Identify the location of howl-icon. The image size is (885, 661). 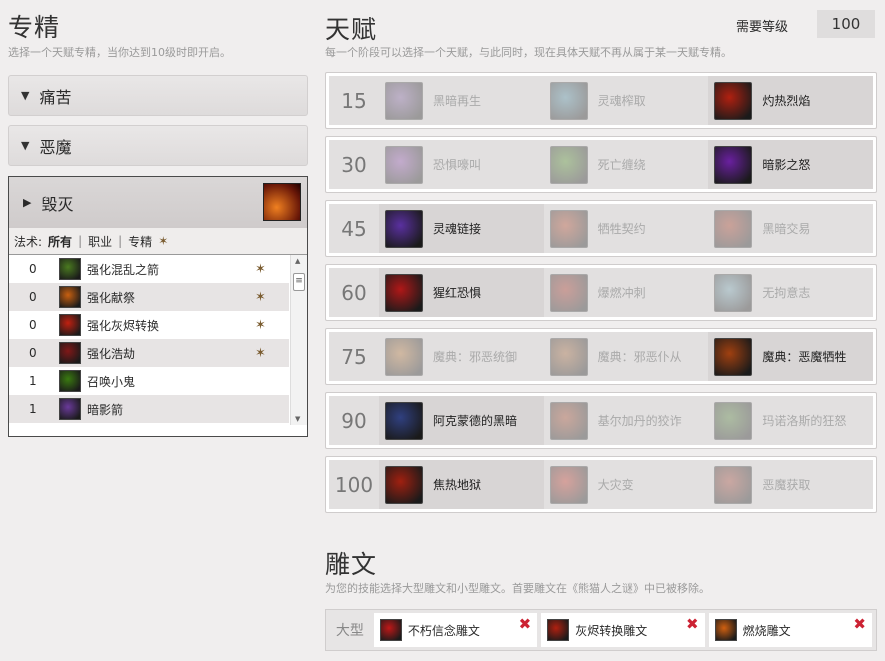
(404, 164).